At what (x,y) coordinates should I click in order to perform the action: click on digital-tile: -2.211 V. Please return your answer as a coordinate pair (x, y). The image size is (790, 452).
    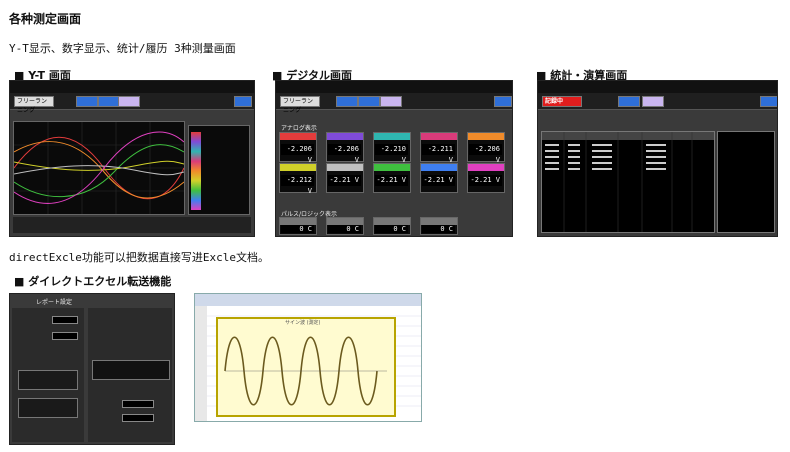
    Looking at the image, I should click on (439, 148).